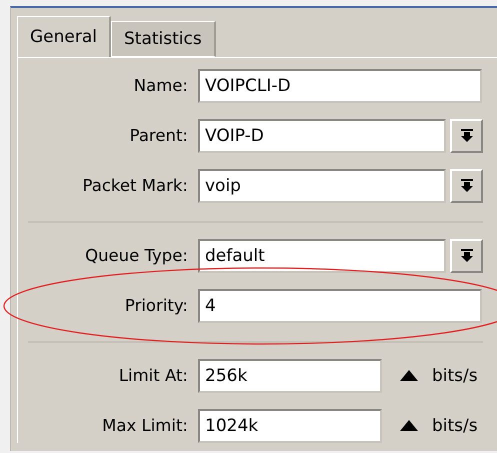 This screenshot has width=497, height=453. Describe the element at coordinates (322, 185) in the screenshot. I see `select-field: voip` at that location.